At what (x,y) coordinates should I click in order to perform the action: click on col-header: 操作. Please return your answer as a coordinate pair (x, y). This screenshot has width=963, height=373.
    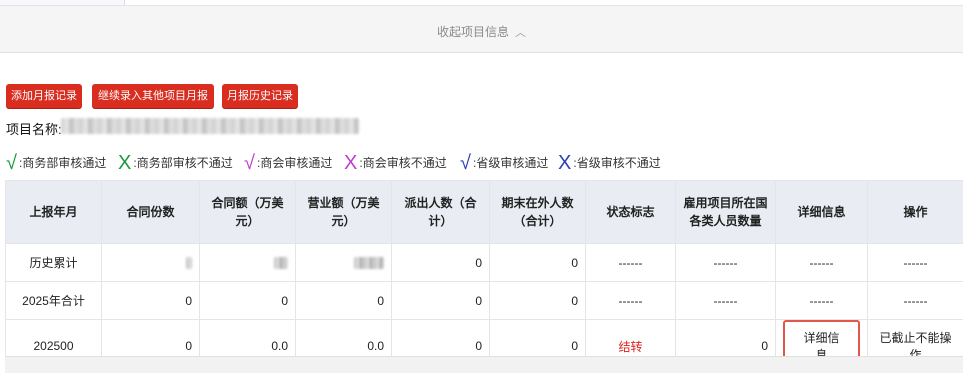
    Looking at the image, I should click on (915, 212).